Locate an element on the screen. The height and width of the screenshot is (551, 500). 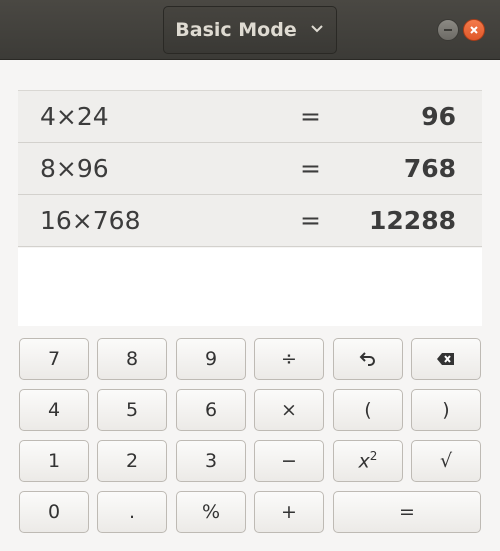
key-3: 3 is located at coordinates (211, 461).